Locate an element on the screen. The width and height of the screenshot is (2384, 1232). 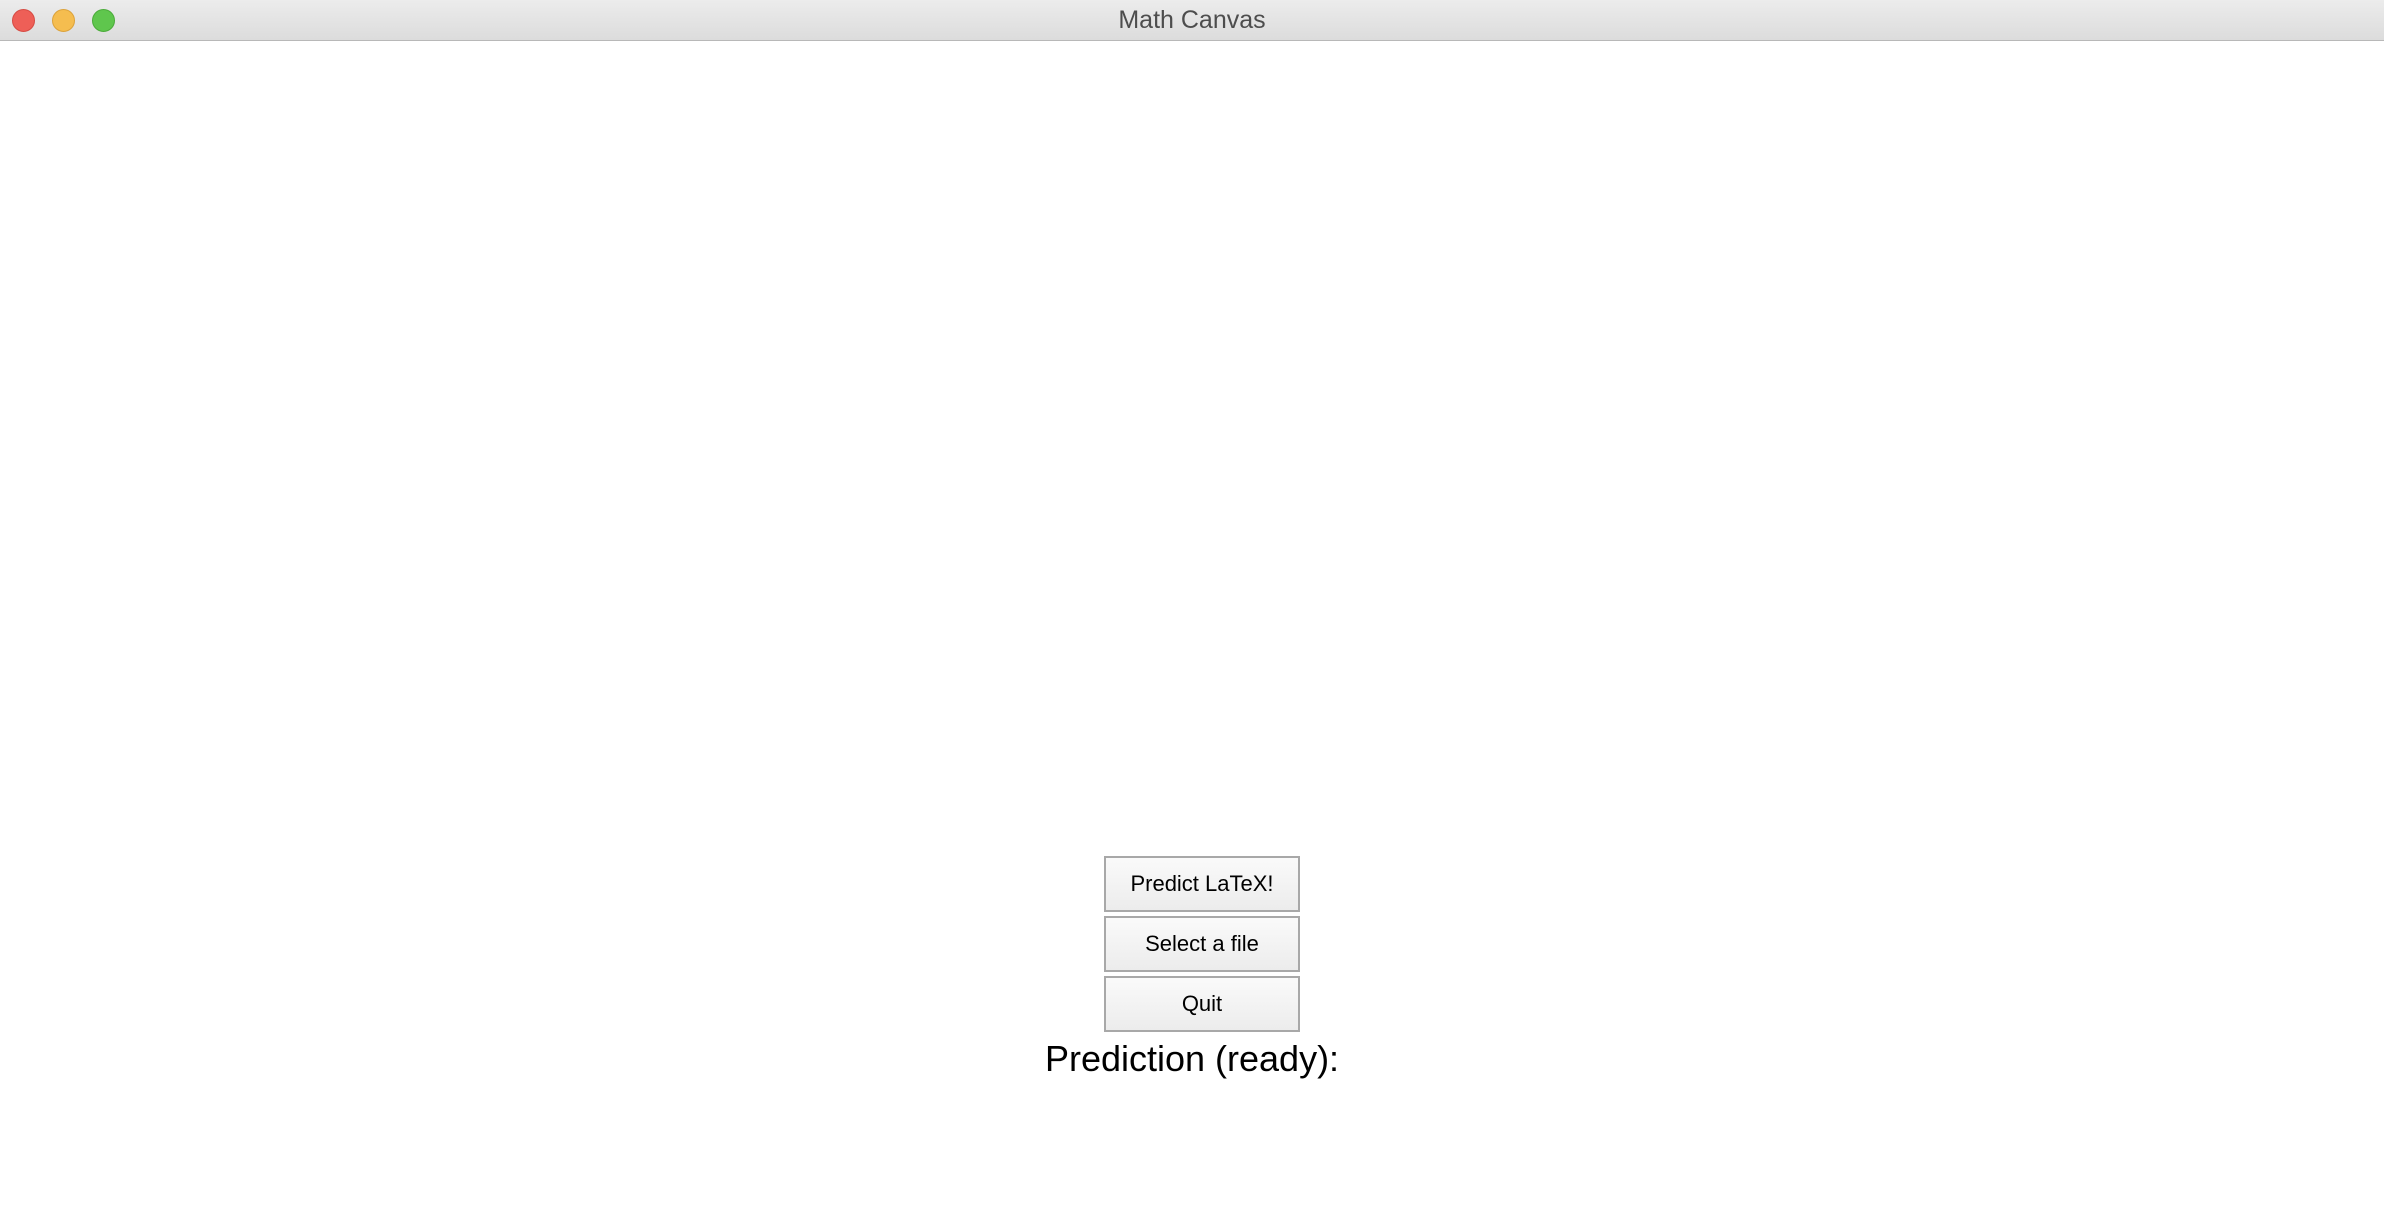
title-bar: Math Canvas is located at coordinates (1192, 20).